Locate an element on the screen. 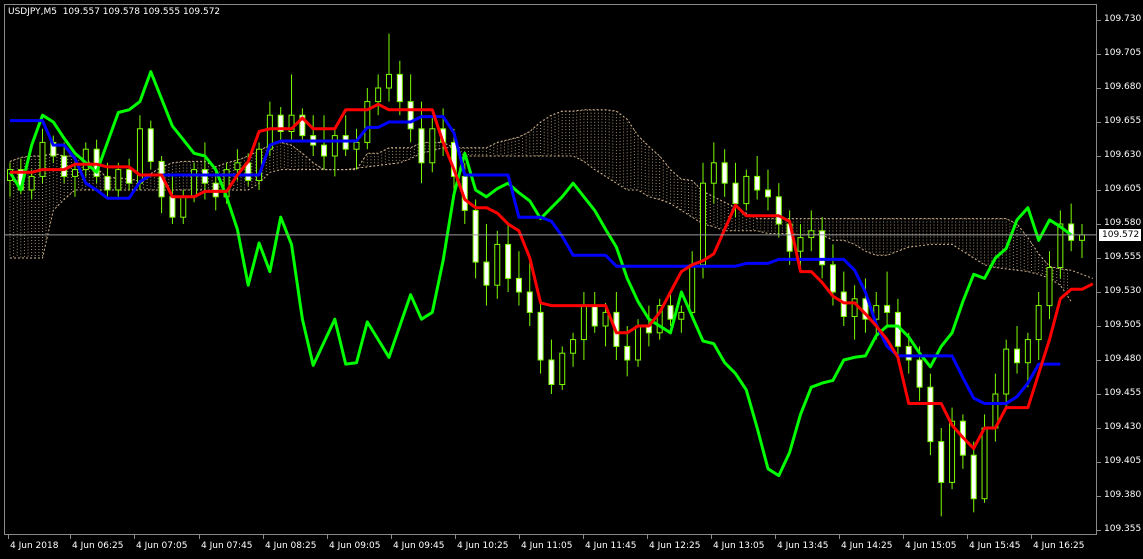 Image resolution: width=1143 pixels, height=559 pixels. time-label: 4 Jun 07:45 is located at coordinates (227, 546).